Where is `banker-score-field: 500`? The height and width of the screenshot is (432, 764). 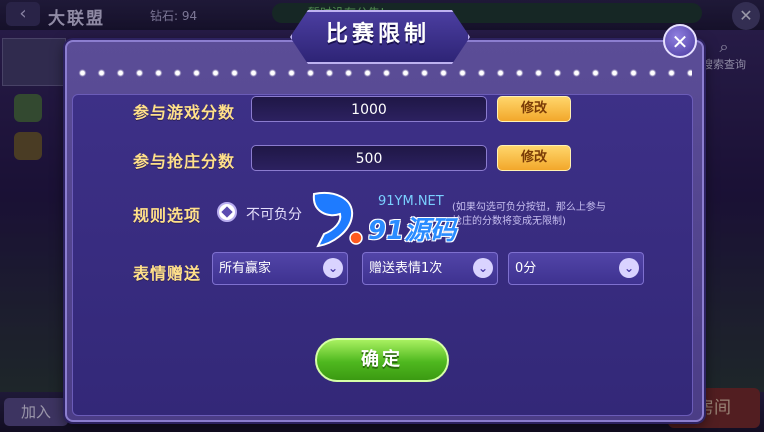
banker-score-field: 500 is located at coordinates (369, 158).